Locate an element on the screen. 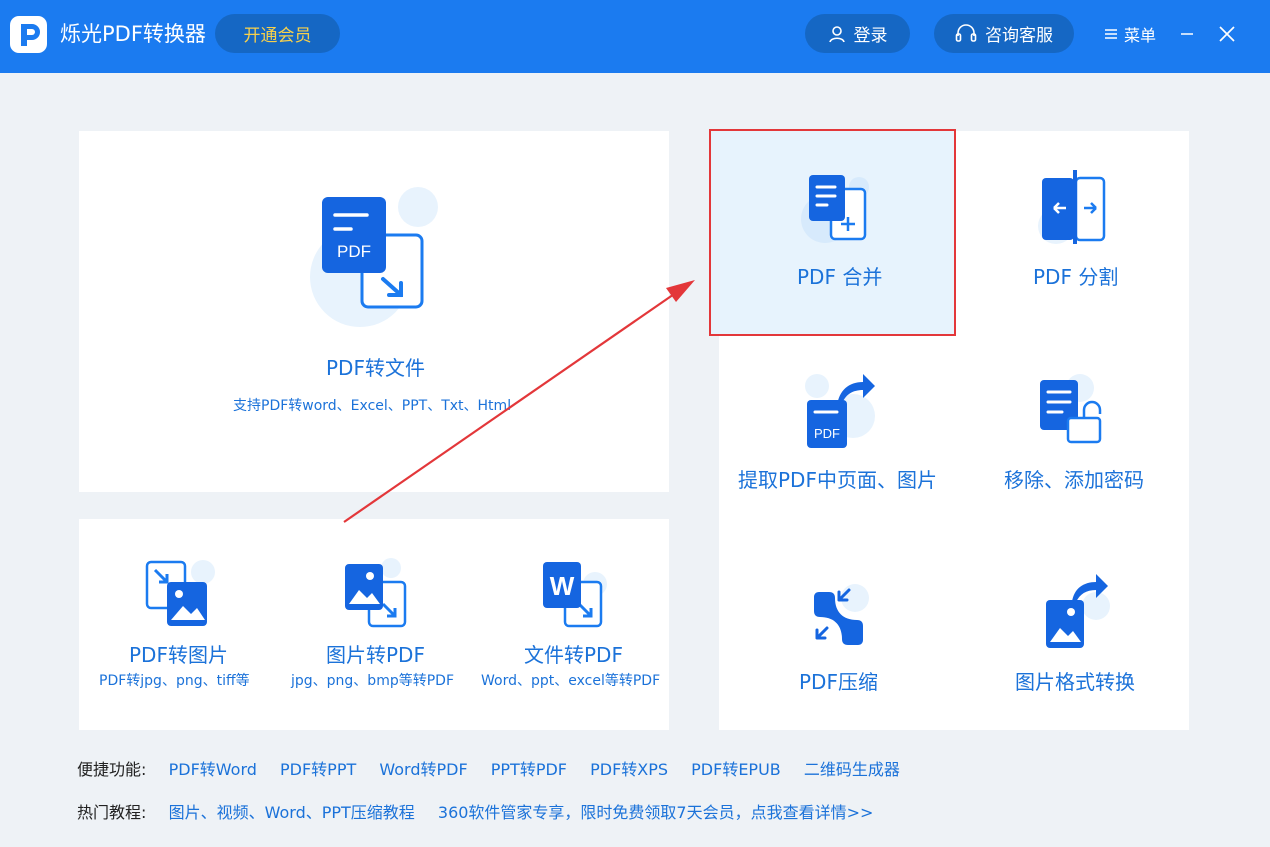 The image size is (1270, 847). annotation-arrow is located at coordinates (519, 401).